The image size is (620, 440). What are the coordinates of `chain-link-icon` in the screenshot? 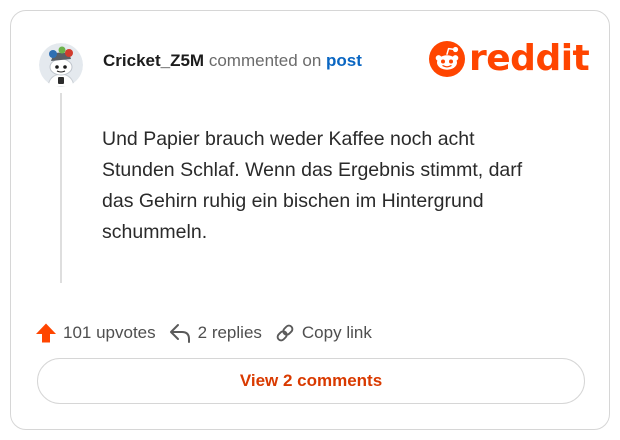 It's located at (285, 333).